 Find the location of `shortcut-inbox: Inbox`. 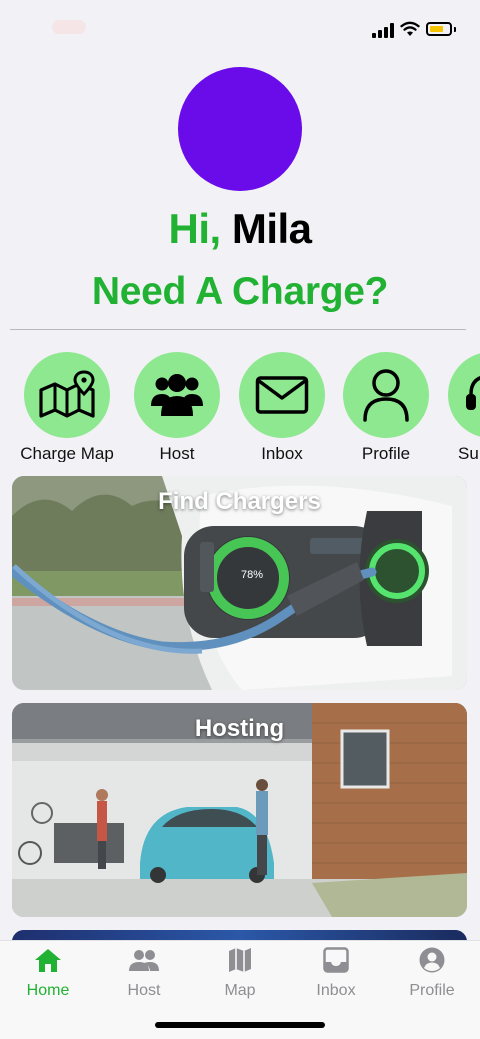

shortcut-inbox: Inbox is located at coordinates (282, 407).